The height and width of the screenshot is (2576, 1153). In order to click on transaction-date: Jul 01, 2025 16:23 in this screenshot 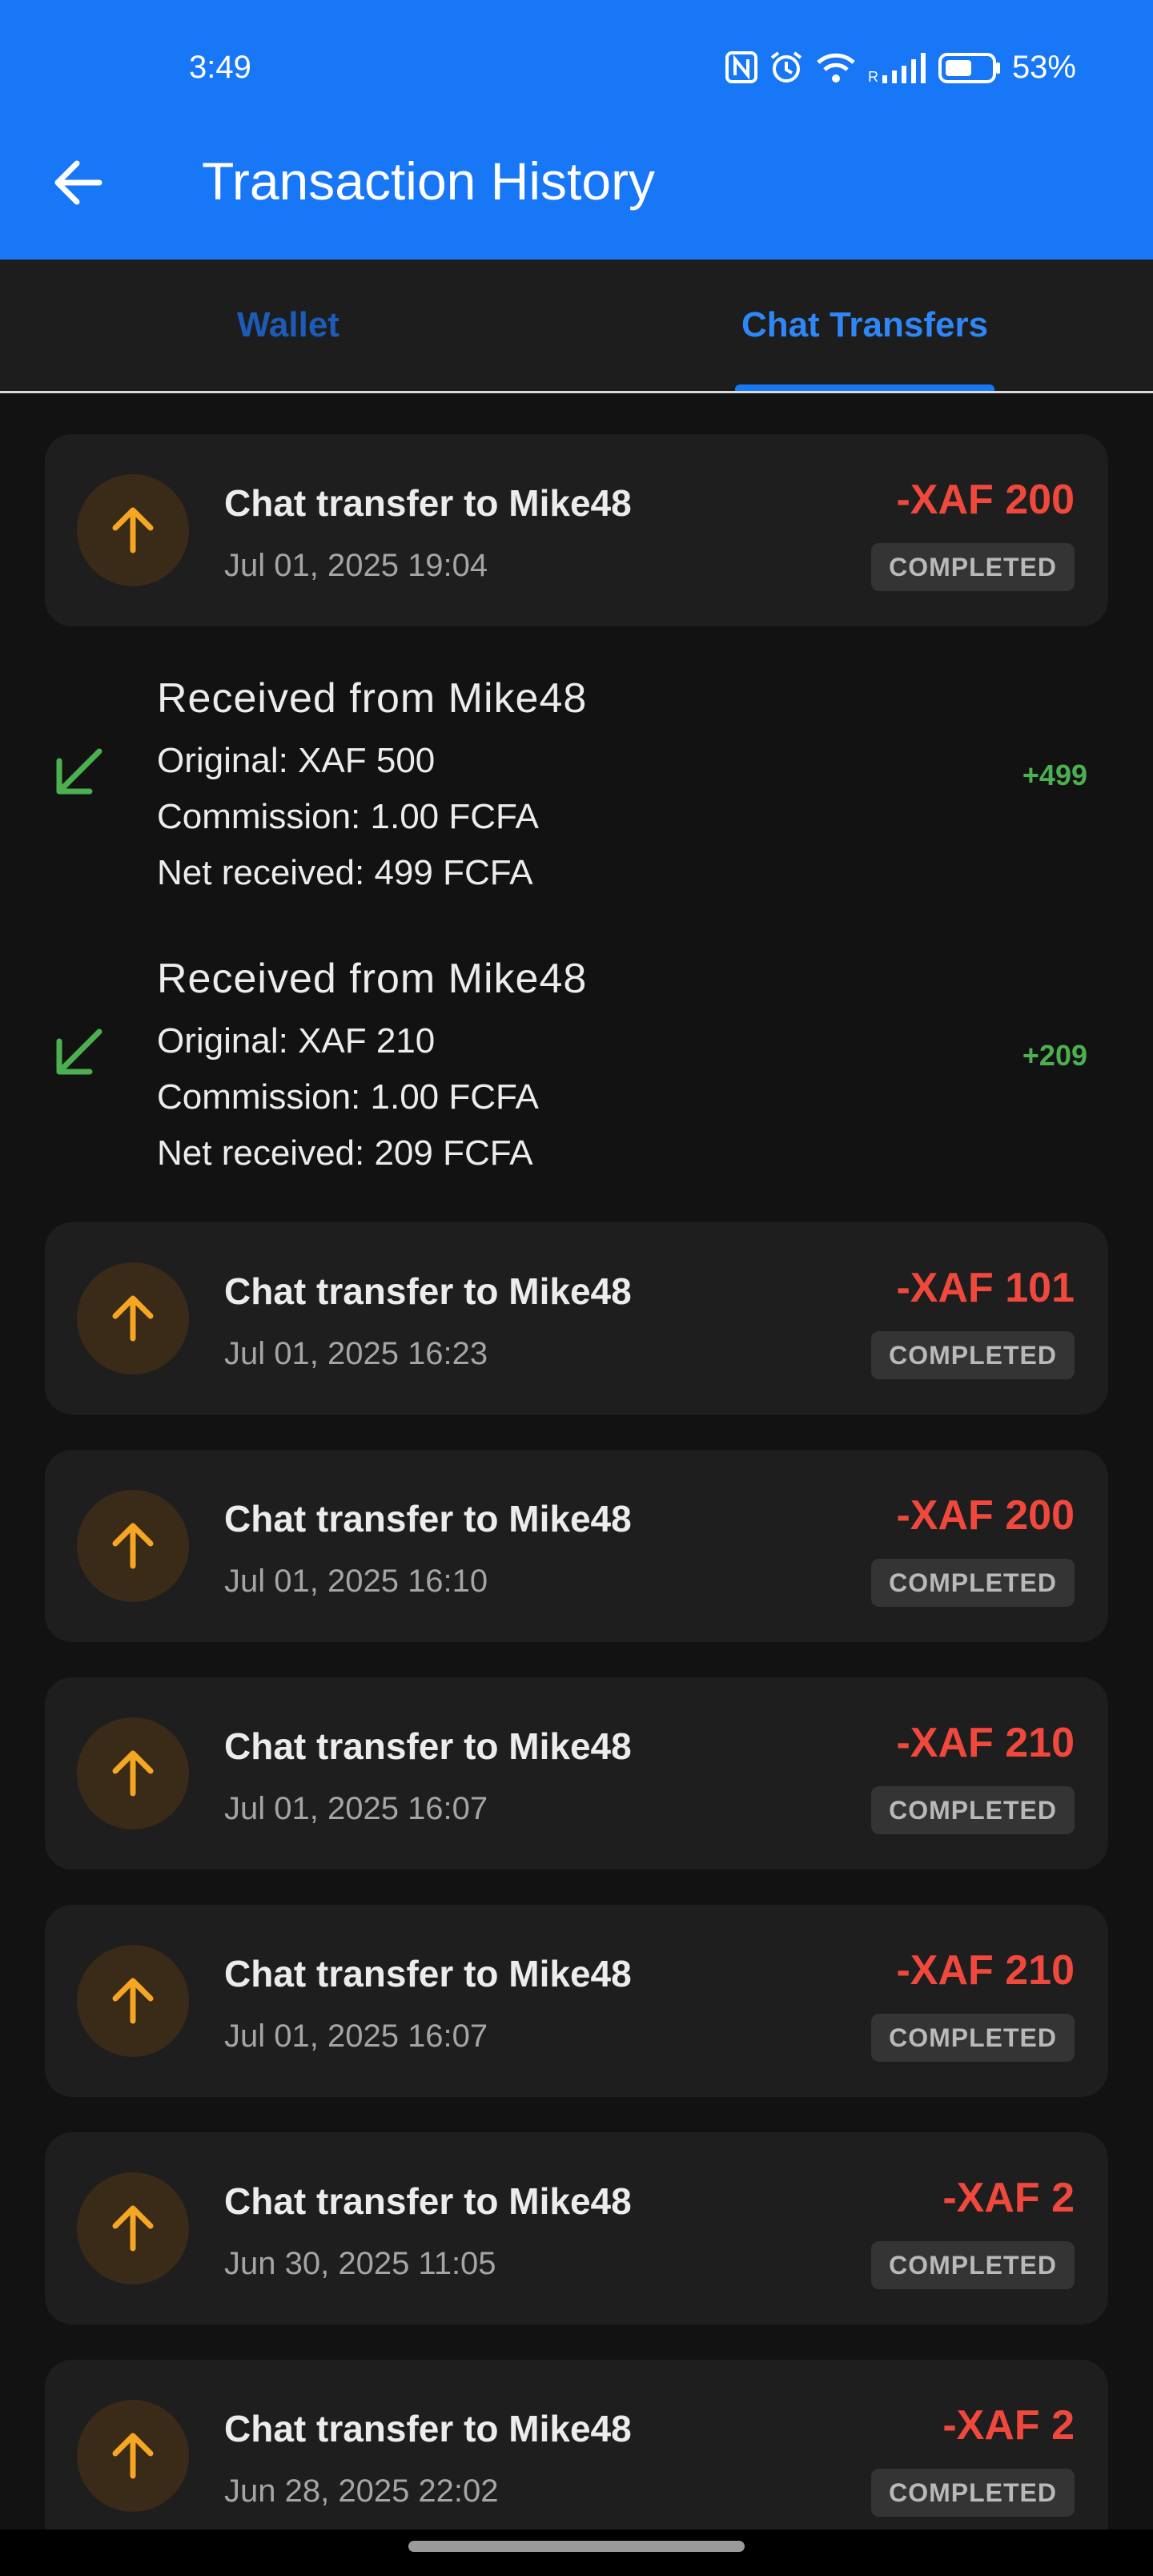, I will do `click(356, 1353)`.